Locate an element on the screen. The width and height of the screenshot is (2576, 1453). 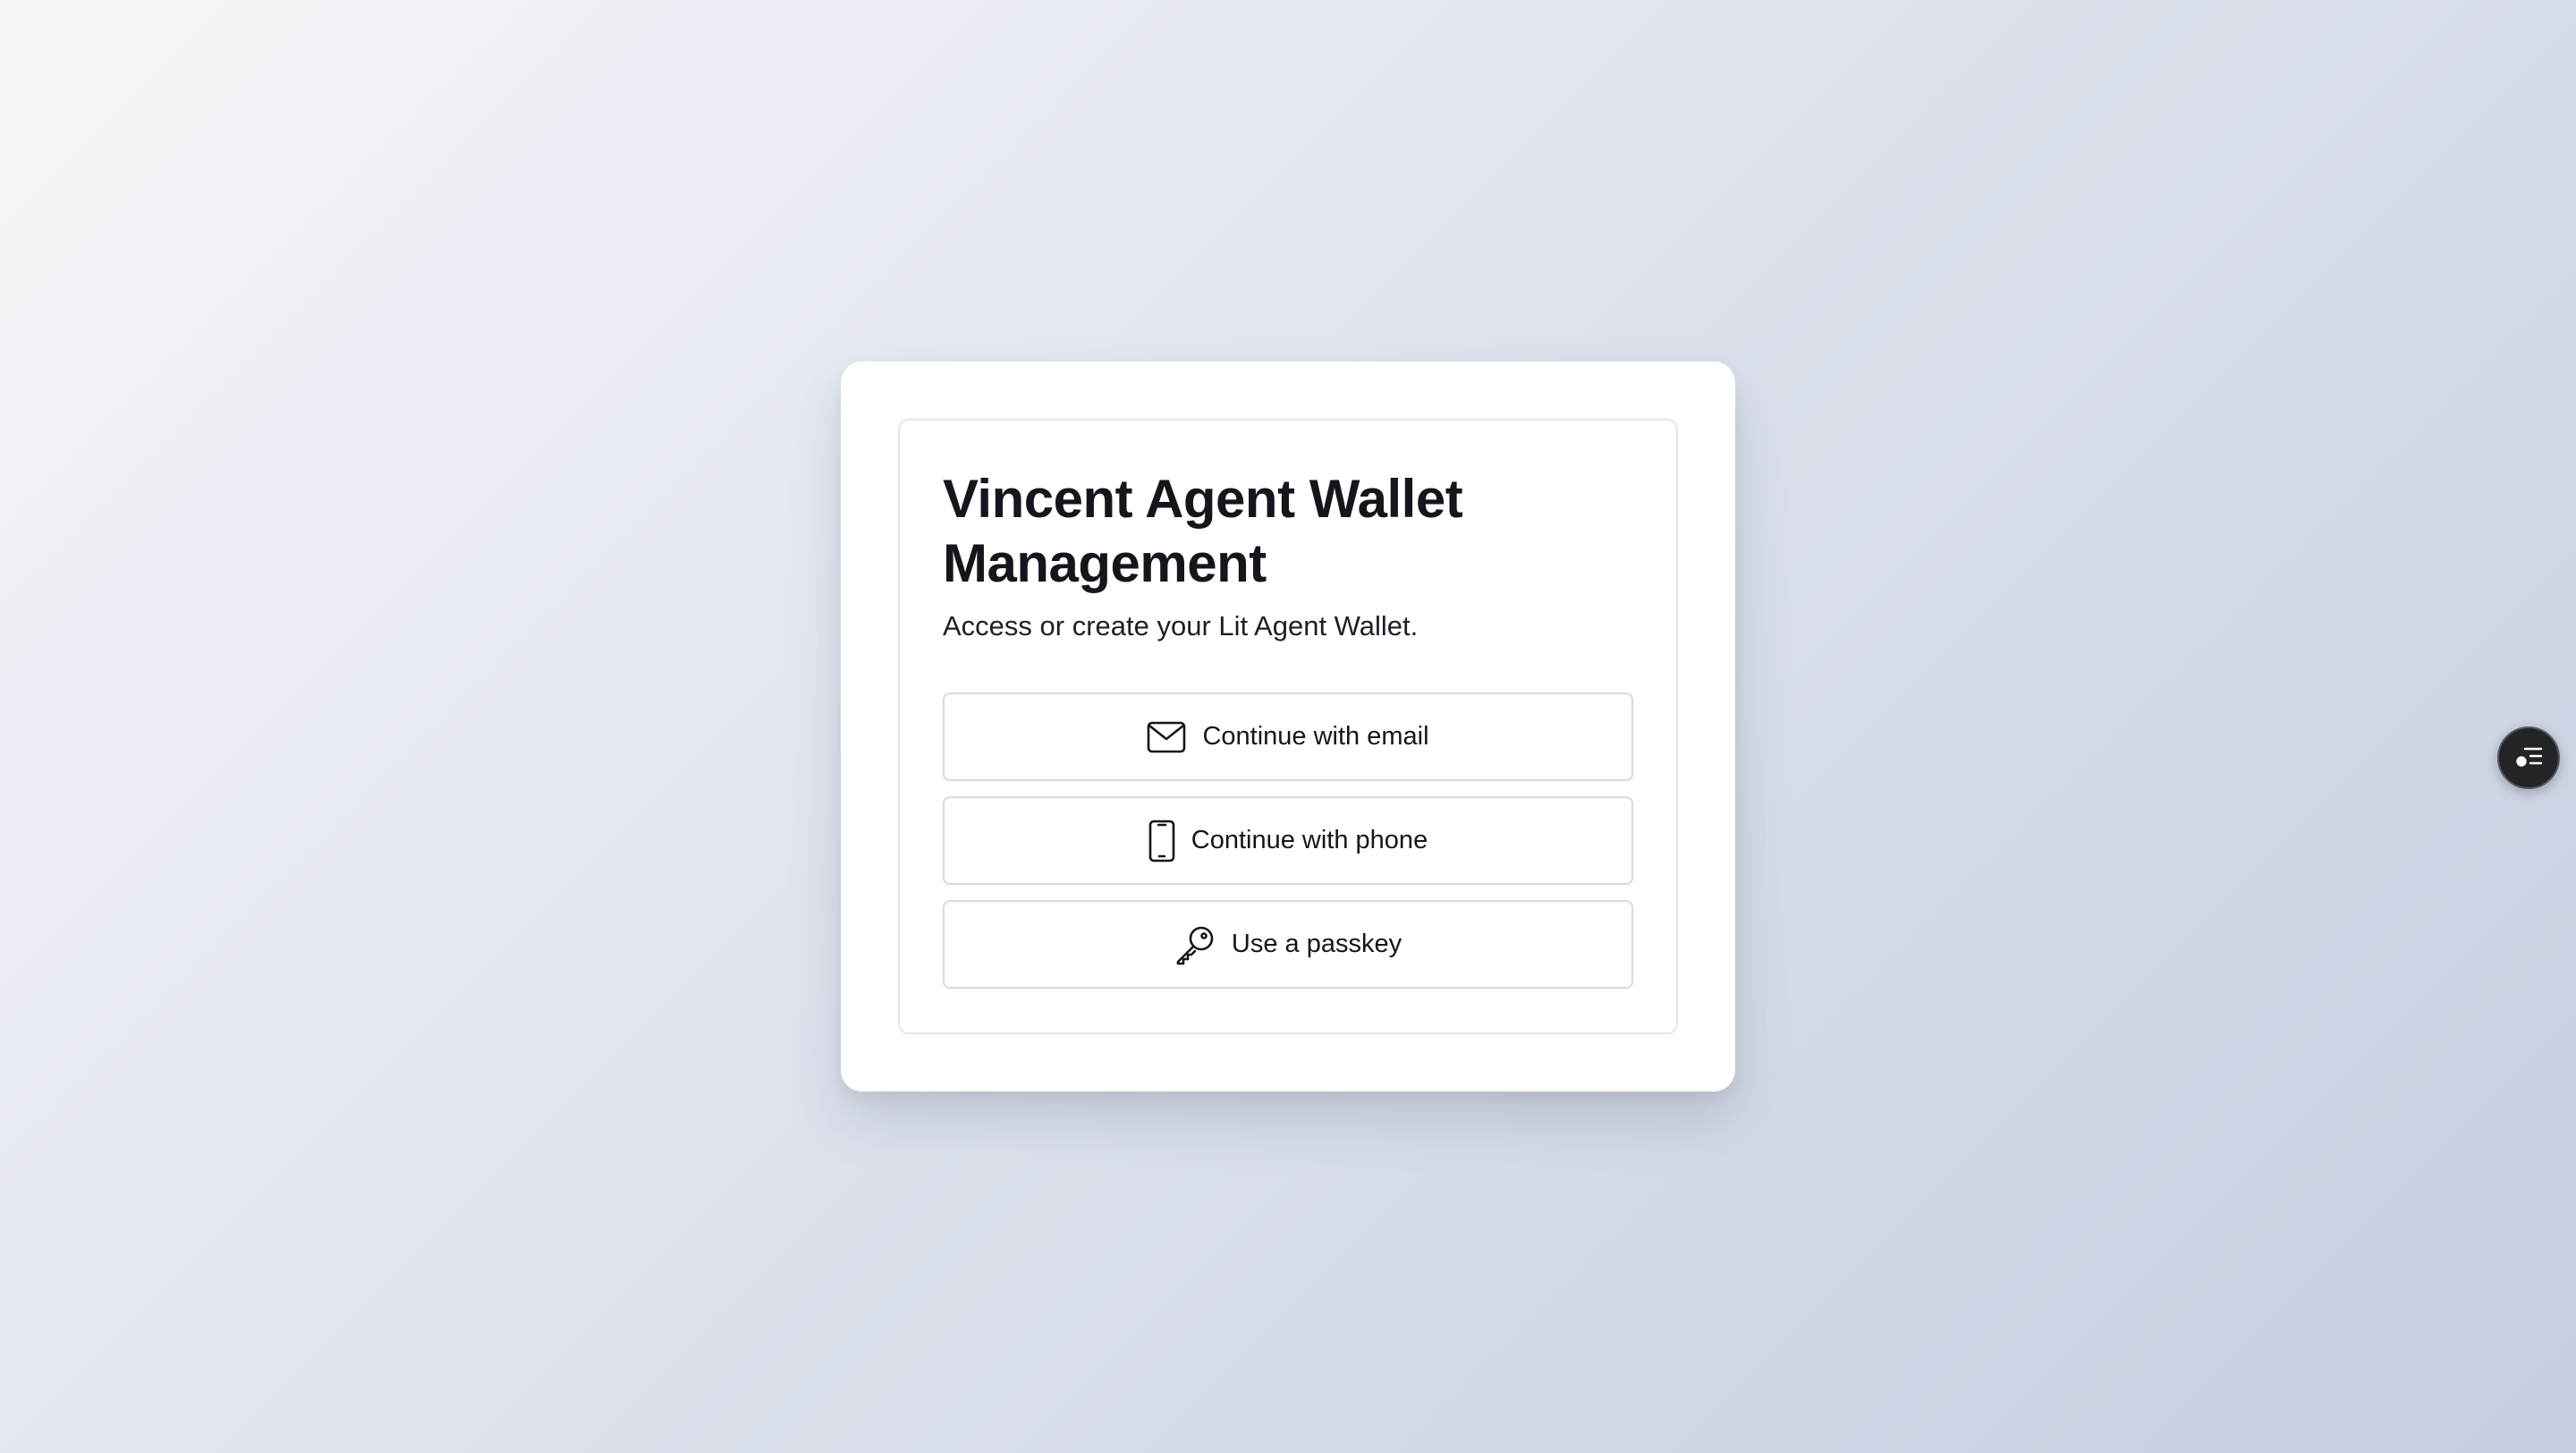
smartphone-icon is located at coordinates (1161, 841).